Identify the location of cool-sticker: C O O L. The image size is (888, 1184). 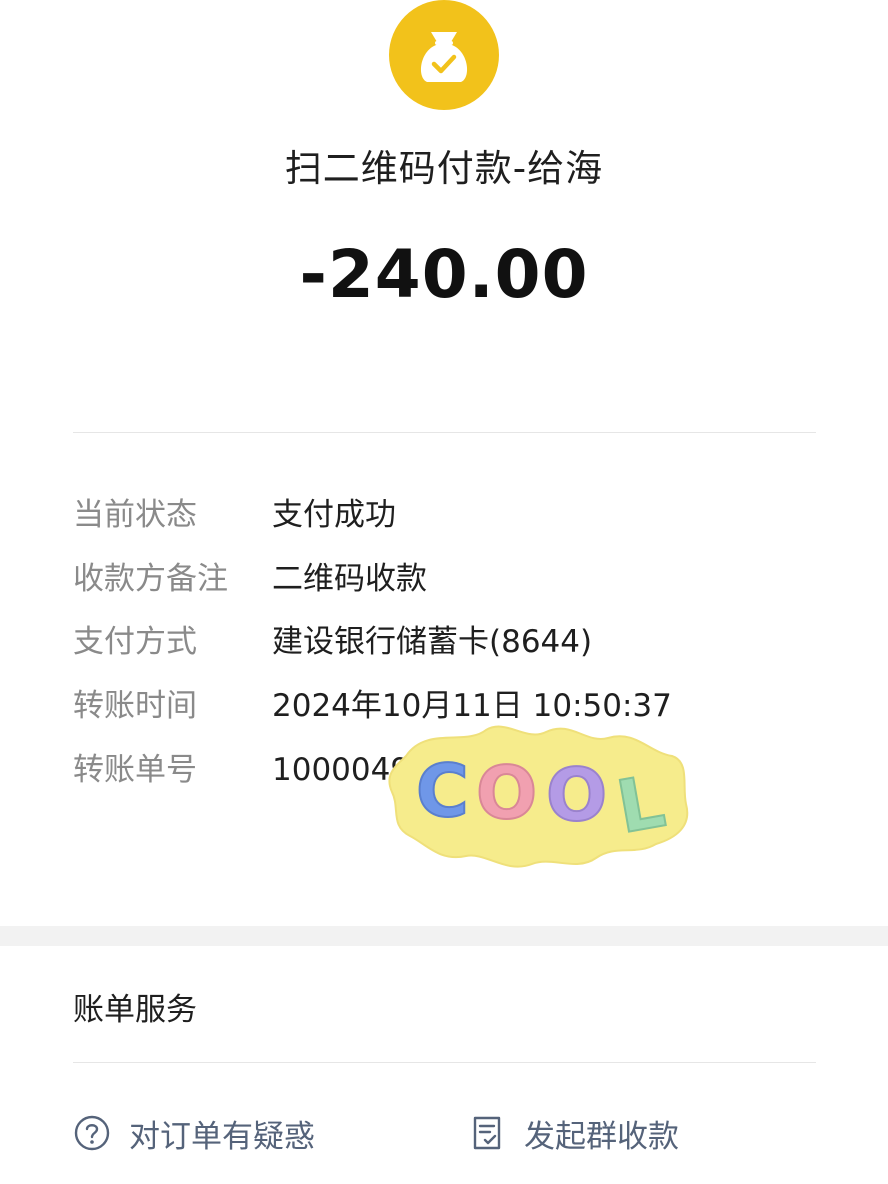
(539, 795).